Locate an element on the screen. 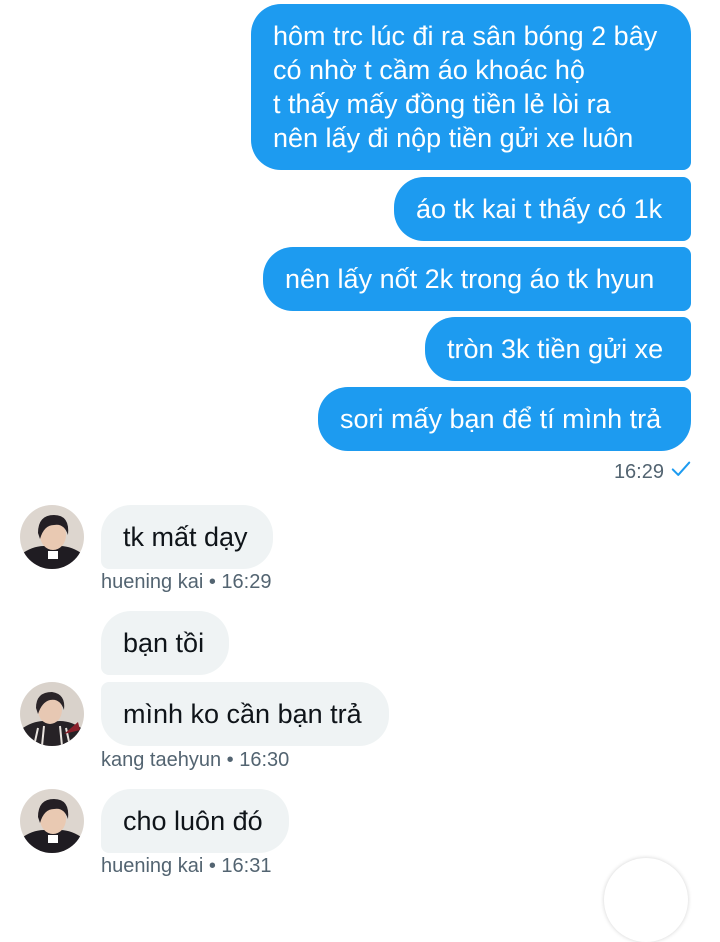  outgoing-message: áo tk kai t thấy có 1k is located at coordinates (542, 209).